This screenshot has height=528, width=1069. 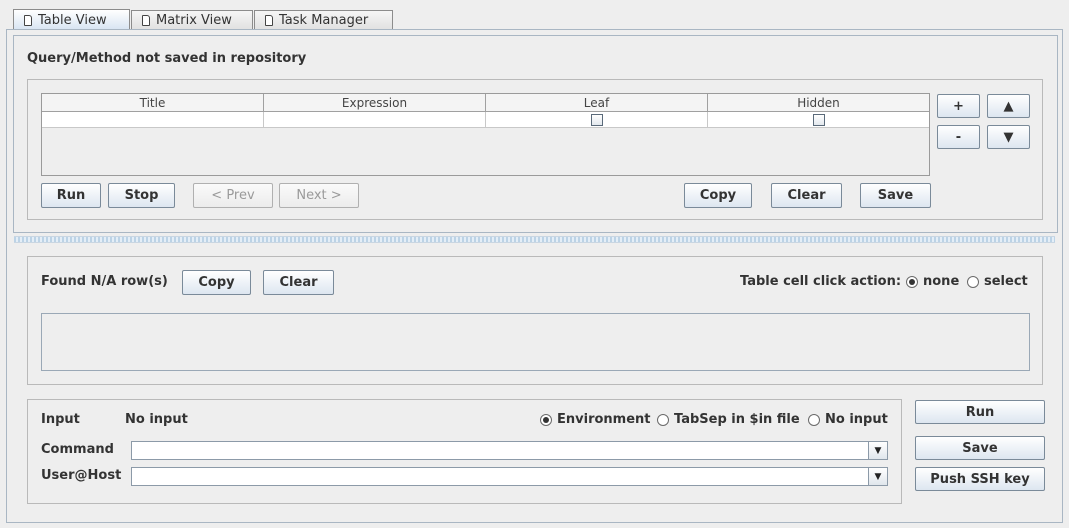 I want to click on click-action-select-radio: select, so click(x=997, y=281).